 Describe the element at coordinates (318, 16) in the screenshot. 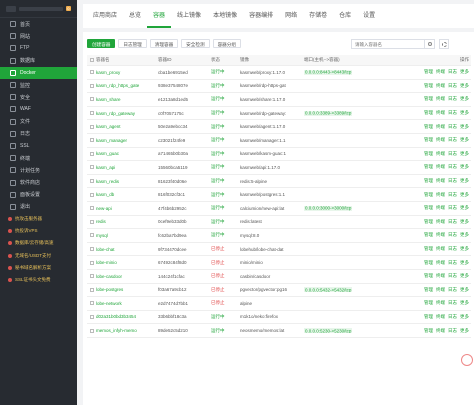

I see `tab-item: 存储卷` at that location.